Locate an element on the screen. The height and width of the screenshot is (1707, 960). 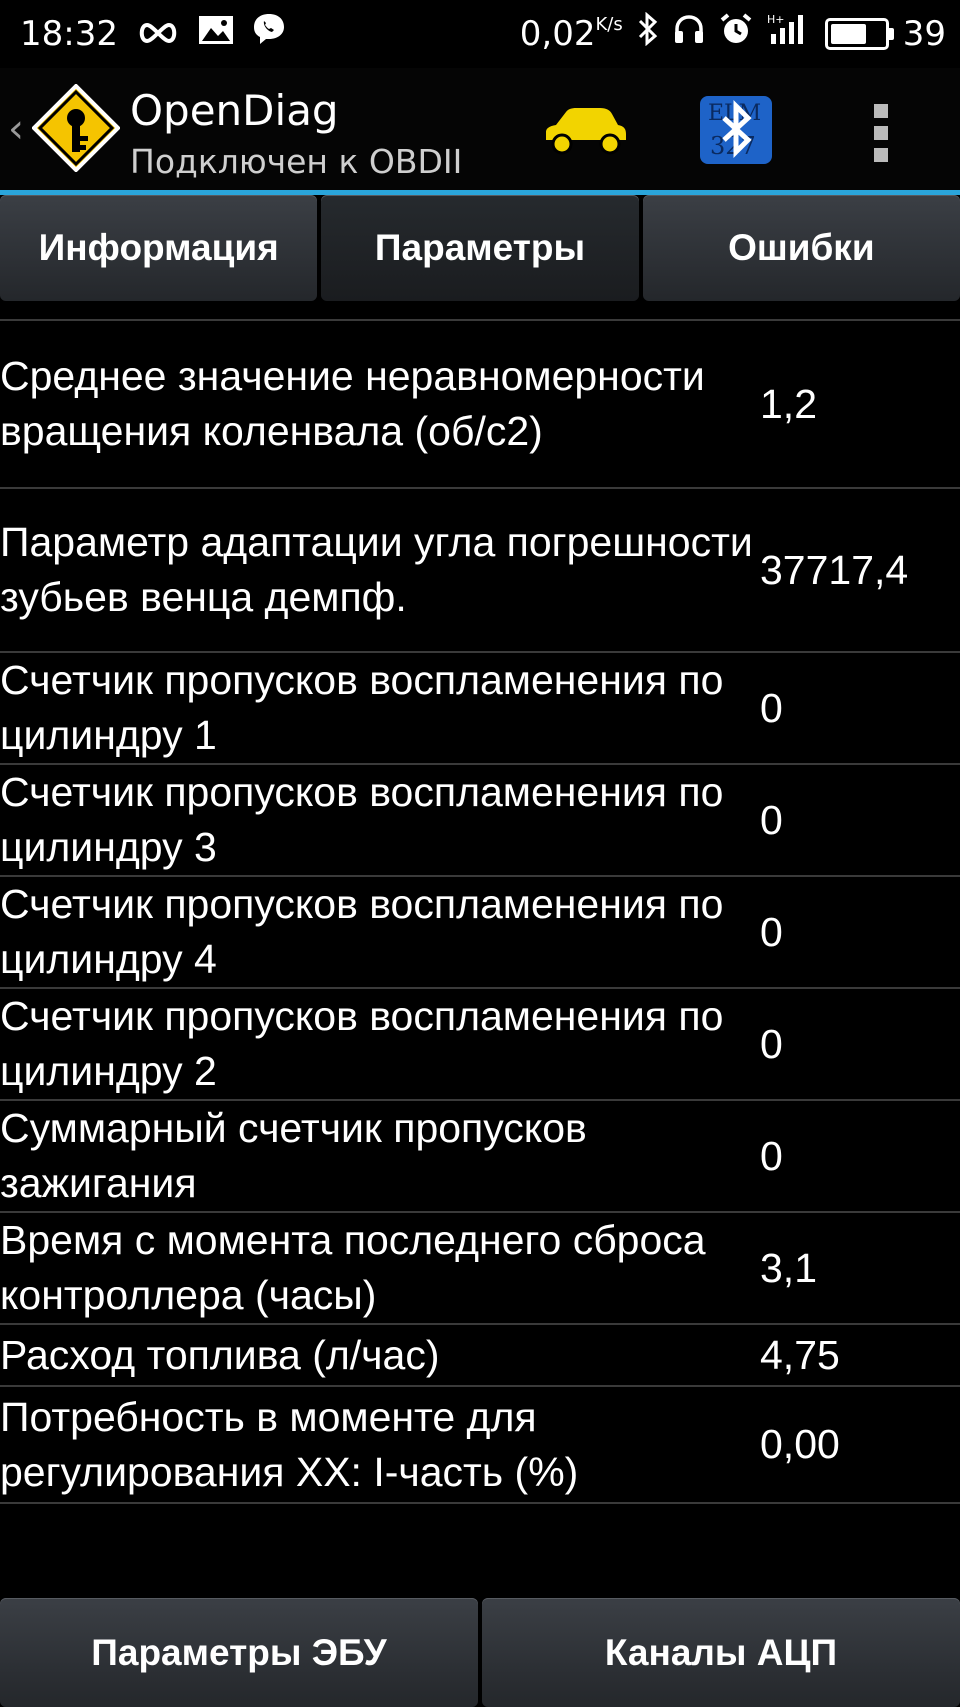
tab-bar: Информация Параметры Ошибки is located at coordinates (480, 248).